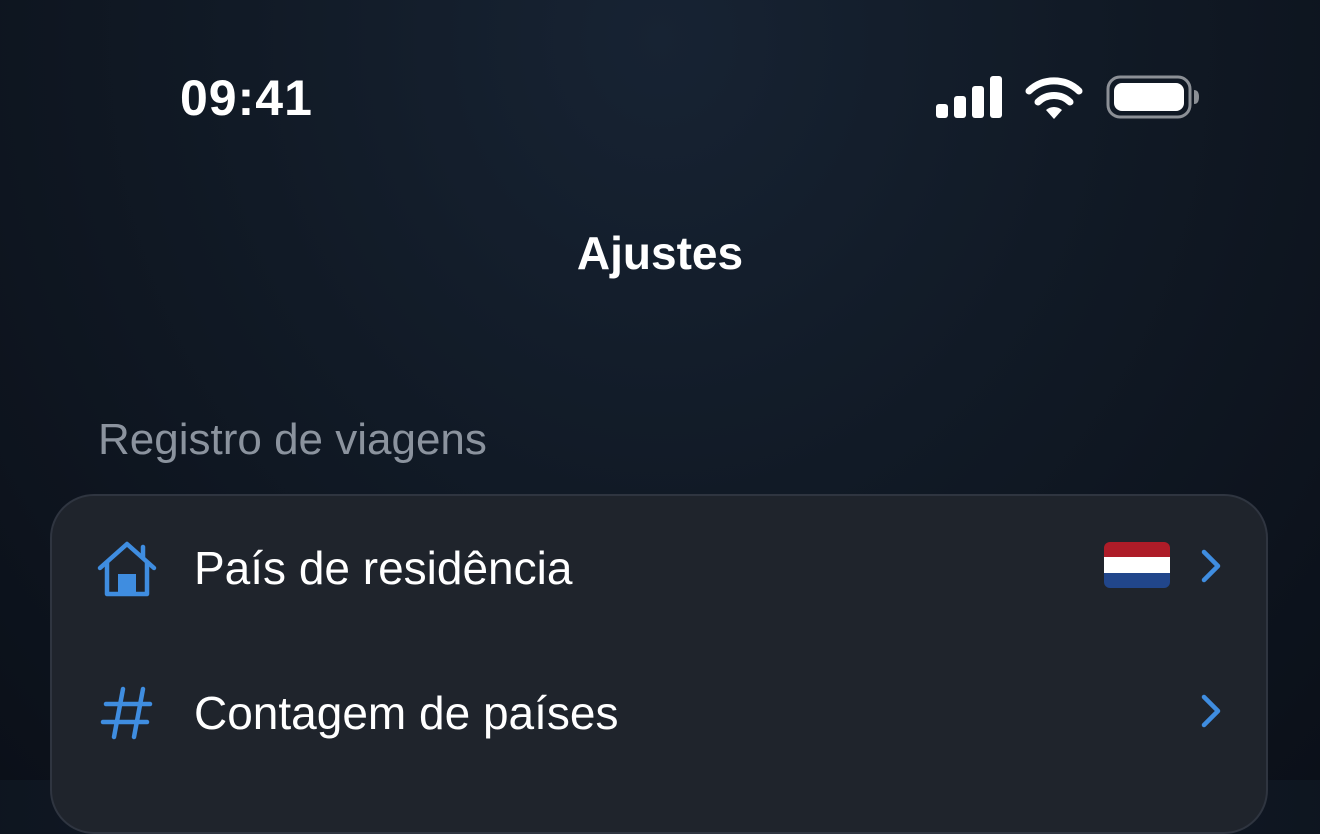  Describe the element at coordinates (660, 253) in the screenshot. I see `page-title: Ajustes` at that location.